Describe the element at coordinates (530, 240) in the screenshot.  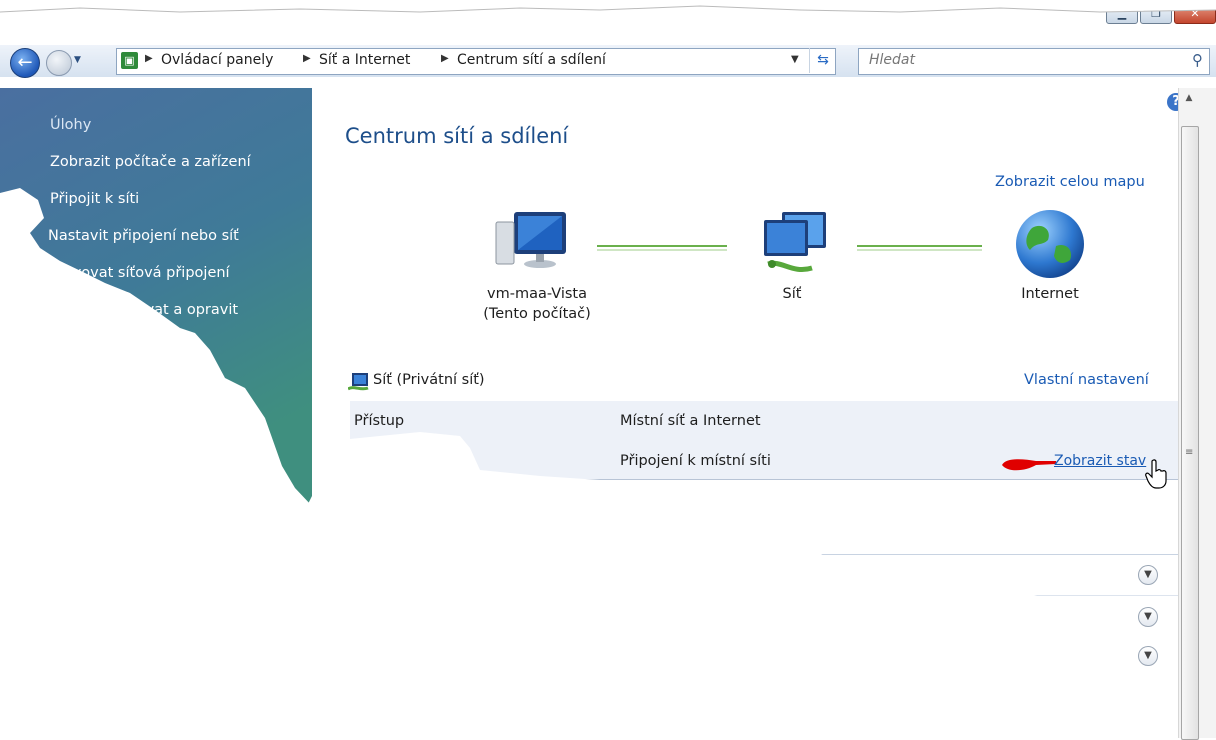
I see `computer-icon` at that location.